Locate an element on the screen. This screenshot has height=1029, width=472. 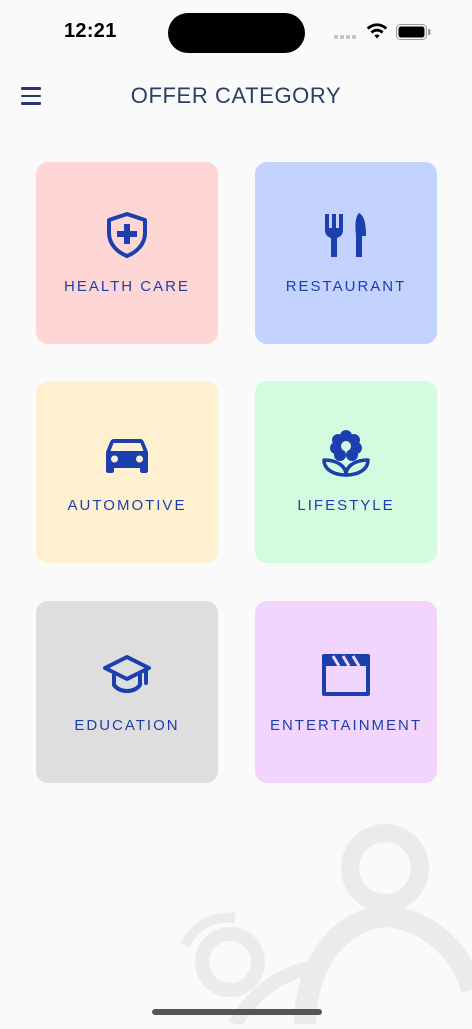
fork-knife-icon is located at coordinates (346, 235).